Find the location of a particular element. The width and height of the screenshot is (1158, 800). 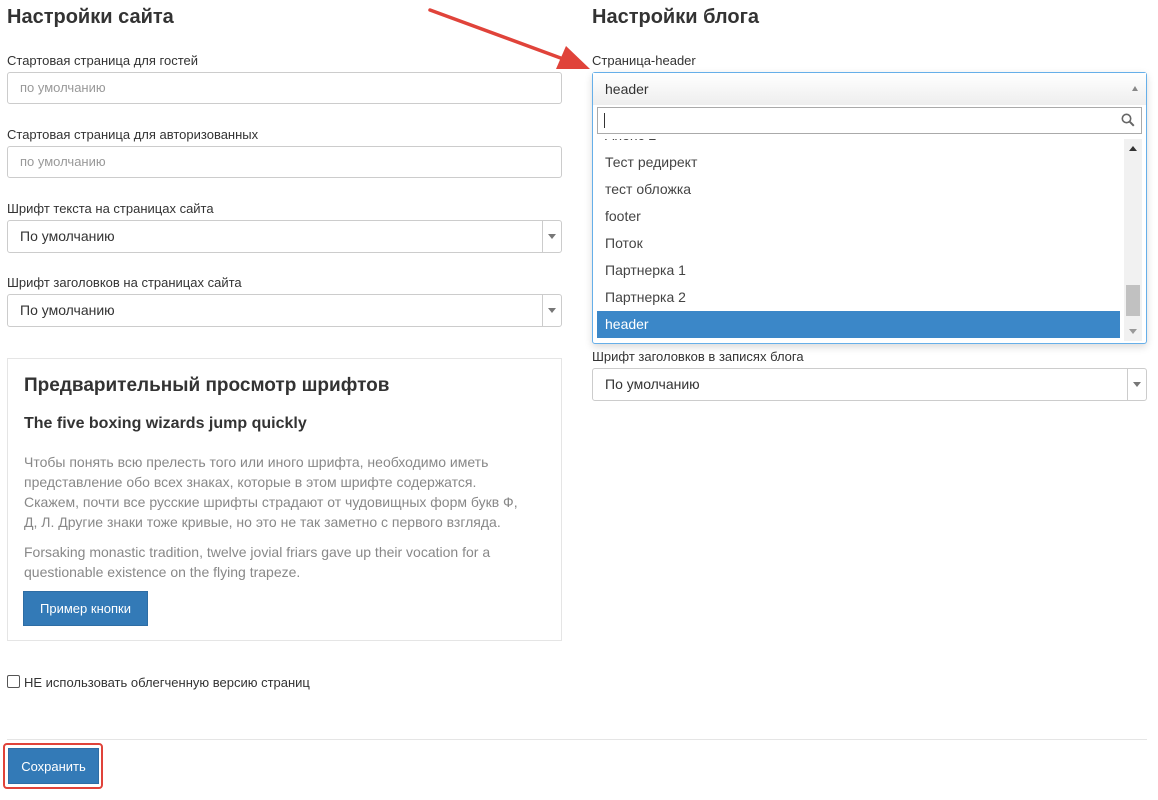

dropdown-option: Поток is located at coordinates (858, 243).